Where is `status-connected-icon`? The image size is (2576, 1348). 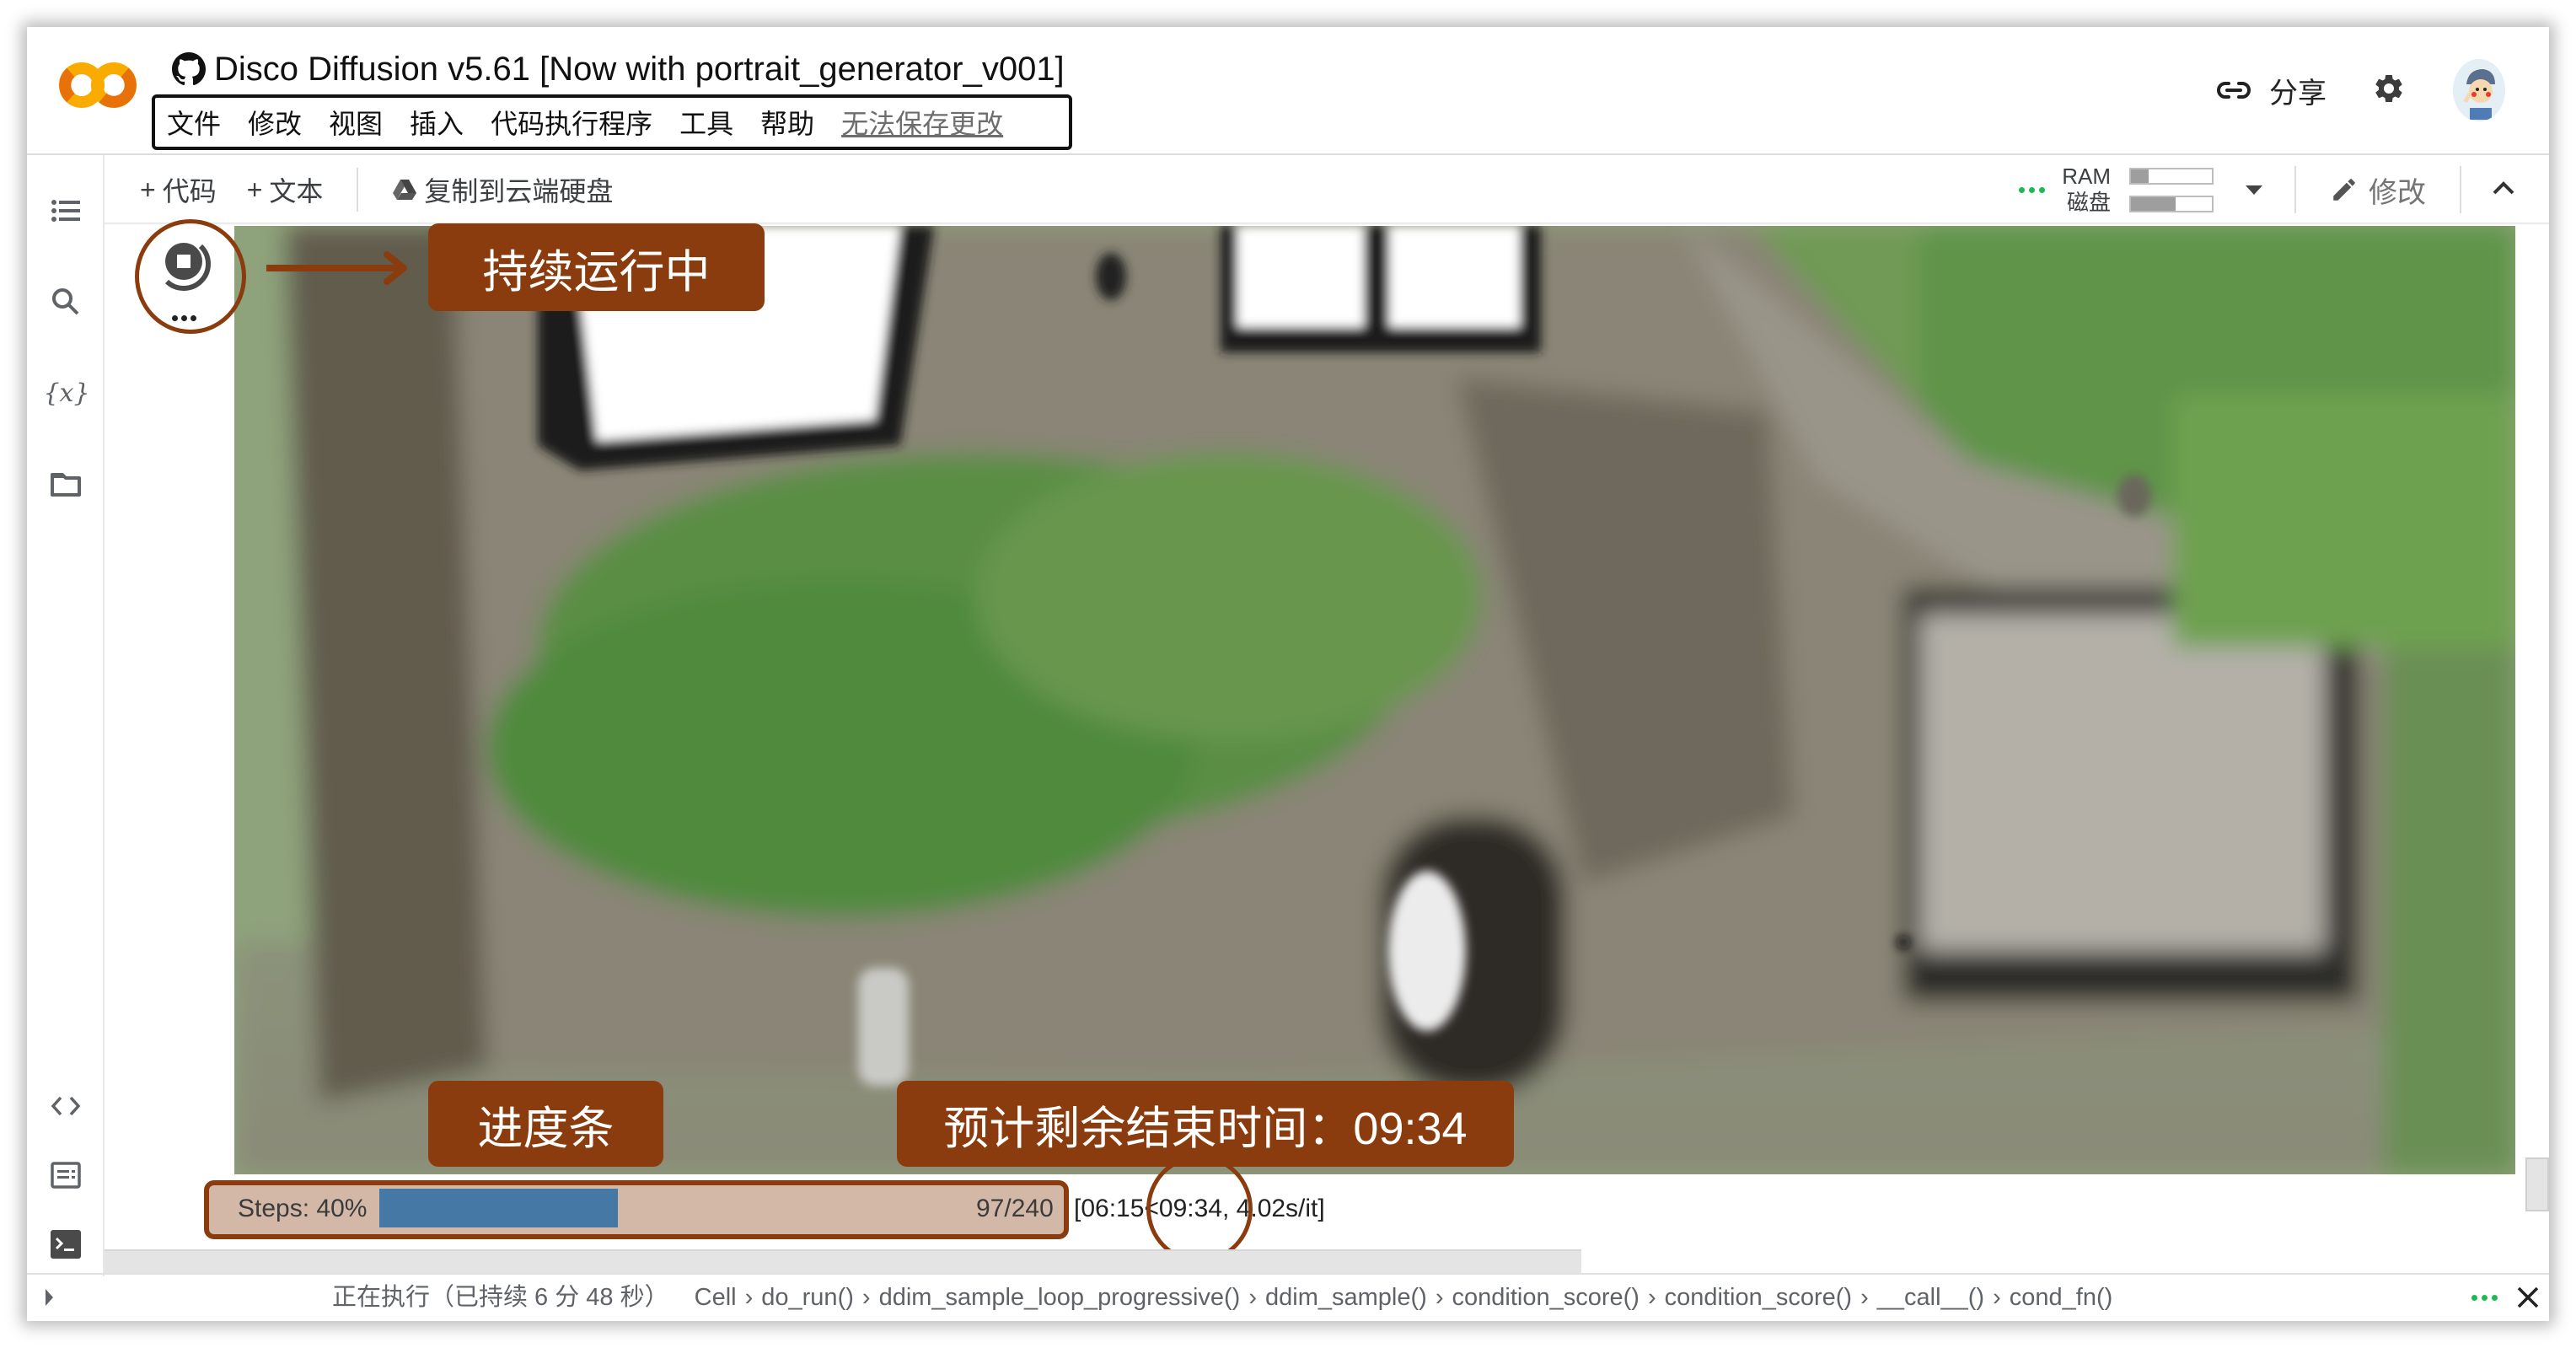 status-connected-icon is located at coordinates (2484, 1298).